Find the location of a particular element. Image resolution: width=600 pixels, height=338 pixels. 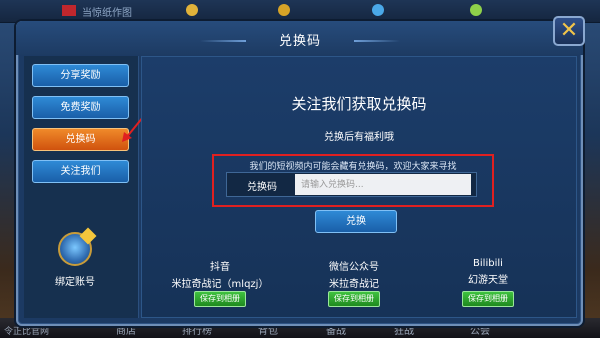

page-headline: 关注我们获取兑换码 is located at coordinates (359, 104).